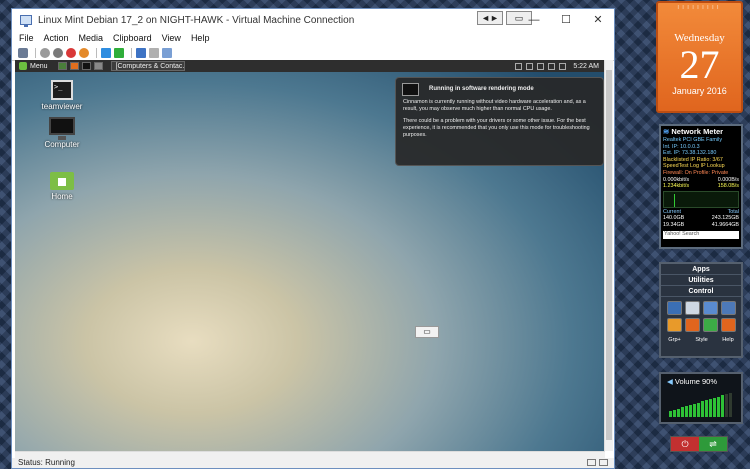  Describe the element at coordinates (313, 463) in the screenshot. I see `status-bar: Status: Running` at that location.